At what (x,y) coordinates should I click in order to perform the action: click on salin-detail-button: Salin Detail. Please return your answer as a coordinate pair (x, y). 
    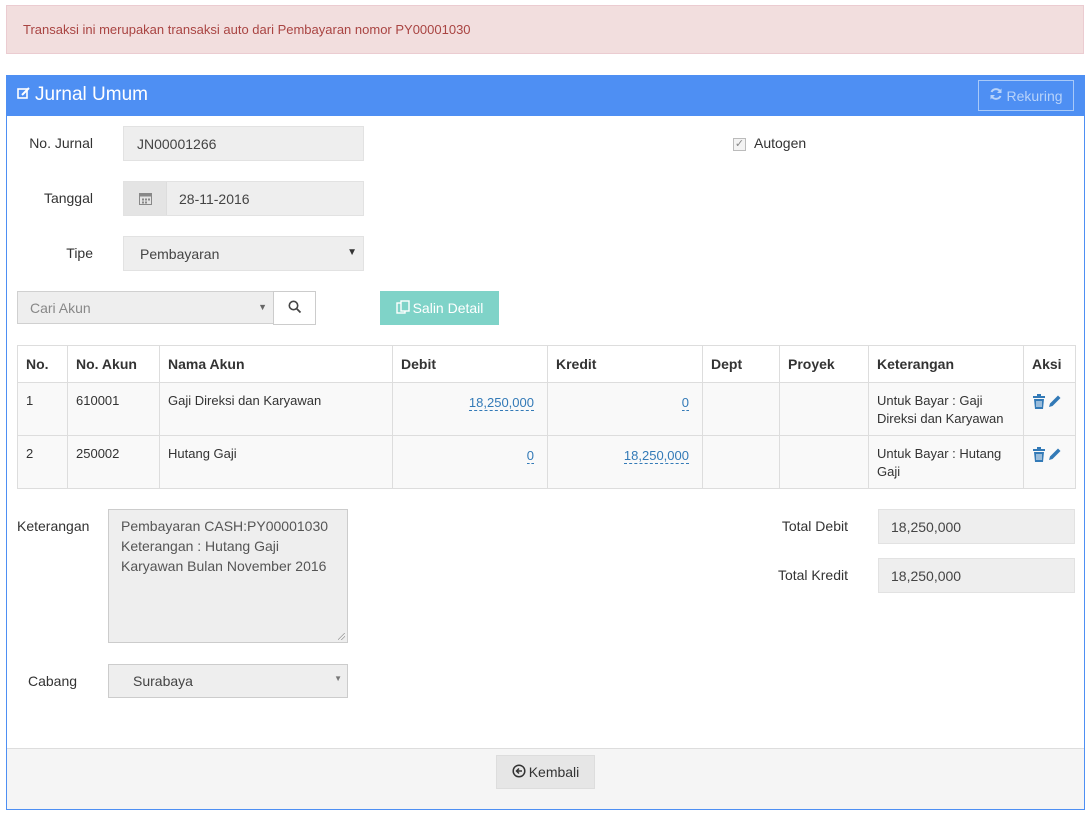
    Looking at the image, I should click on (439, 308).